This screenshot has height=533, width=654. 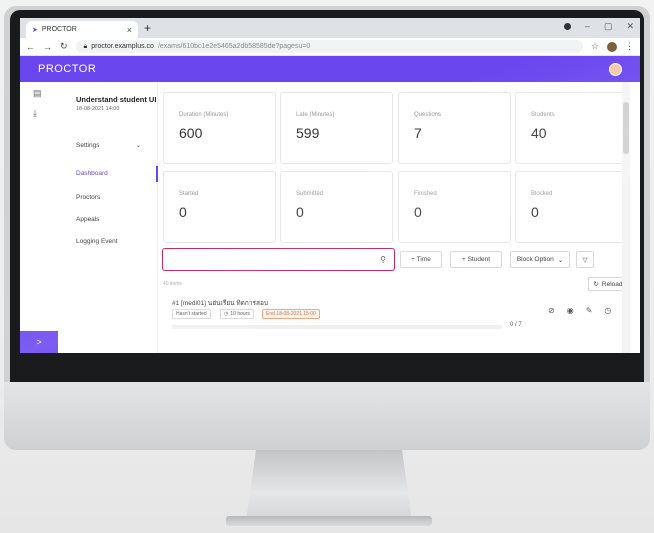 I want to click on sidebar-item-logging-event: Logging Event, so click(x=97, y=241).